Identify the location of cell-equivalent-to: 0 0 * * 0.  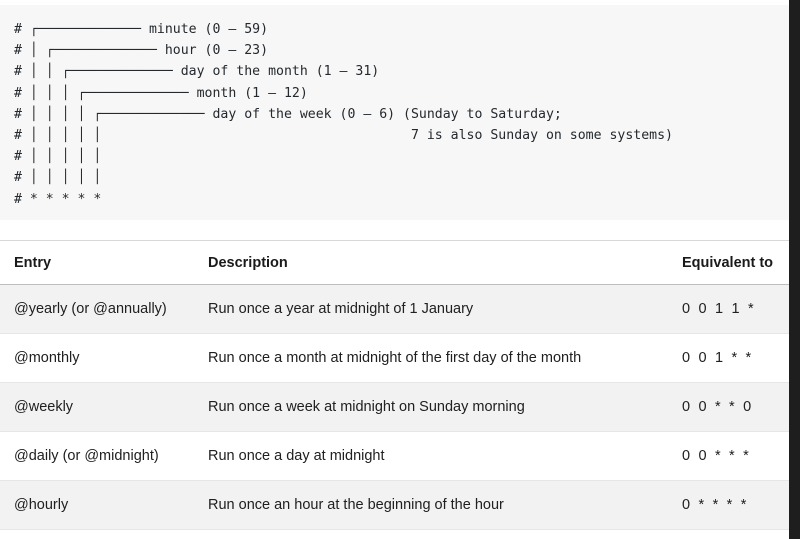
(735, 407).